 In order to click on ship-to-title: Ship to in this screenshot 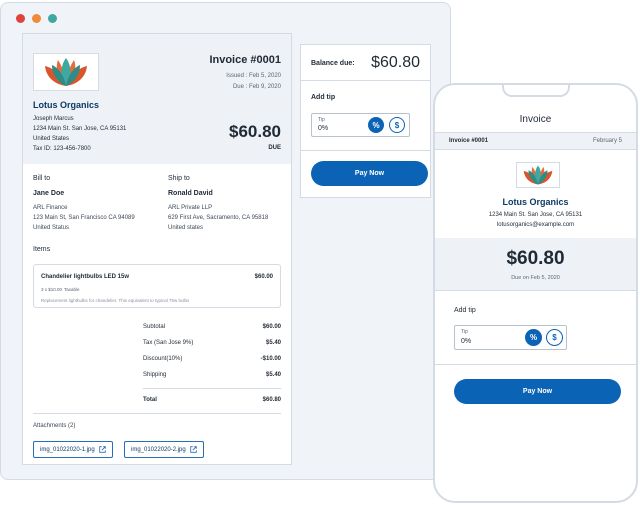, I will do `click(179, 178)`.